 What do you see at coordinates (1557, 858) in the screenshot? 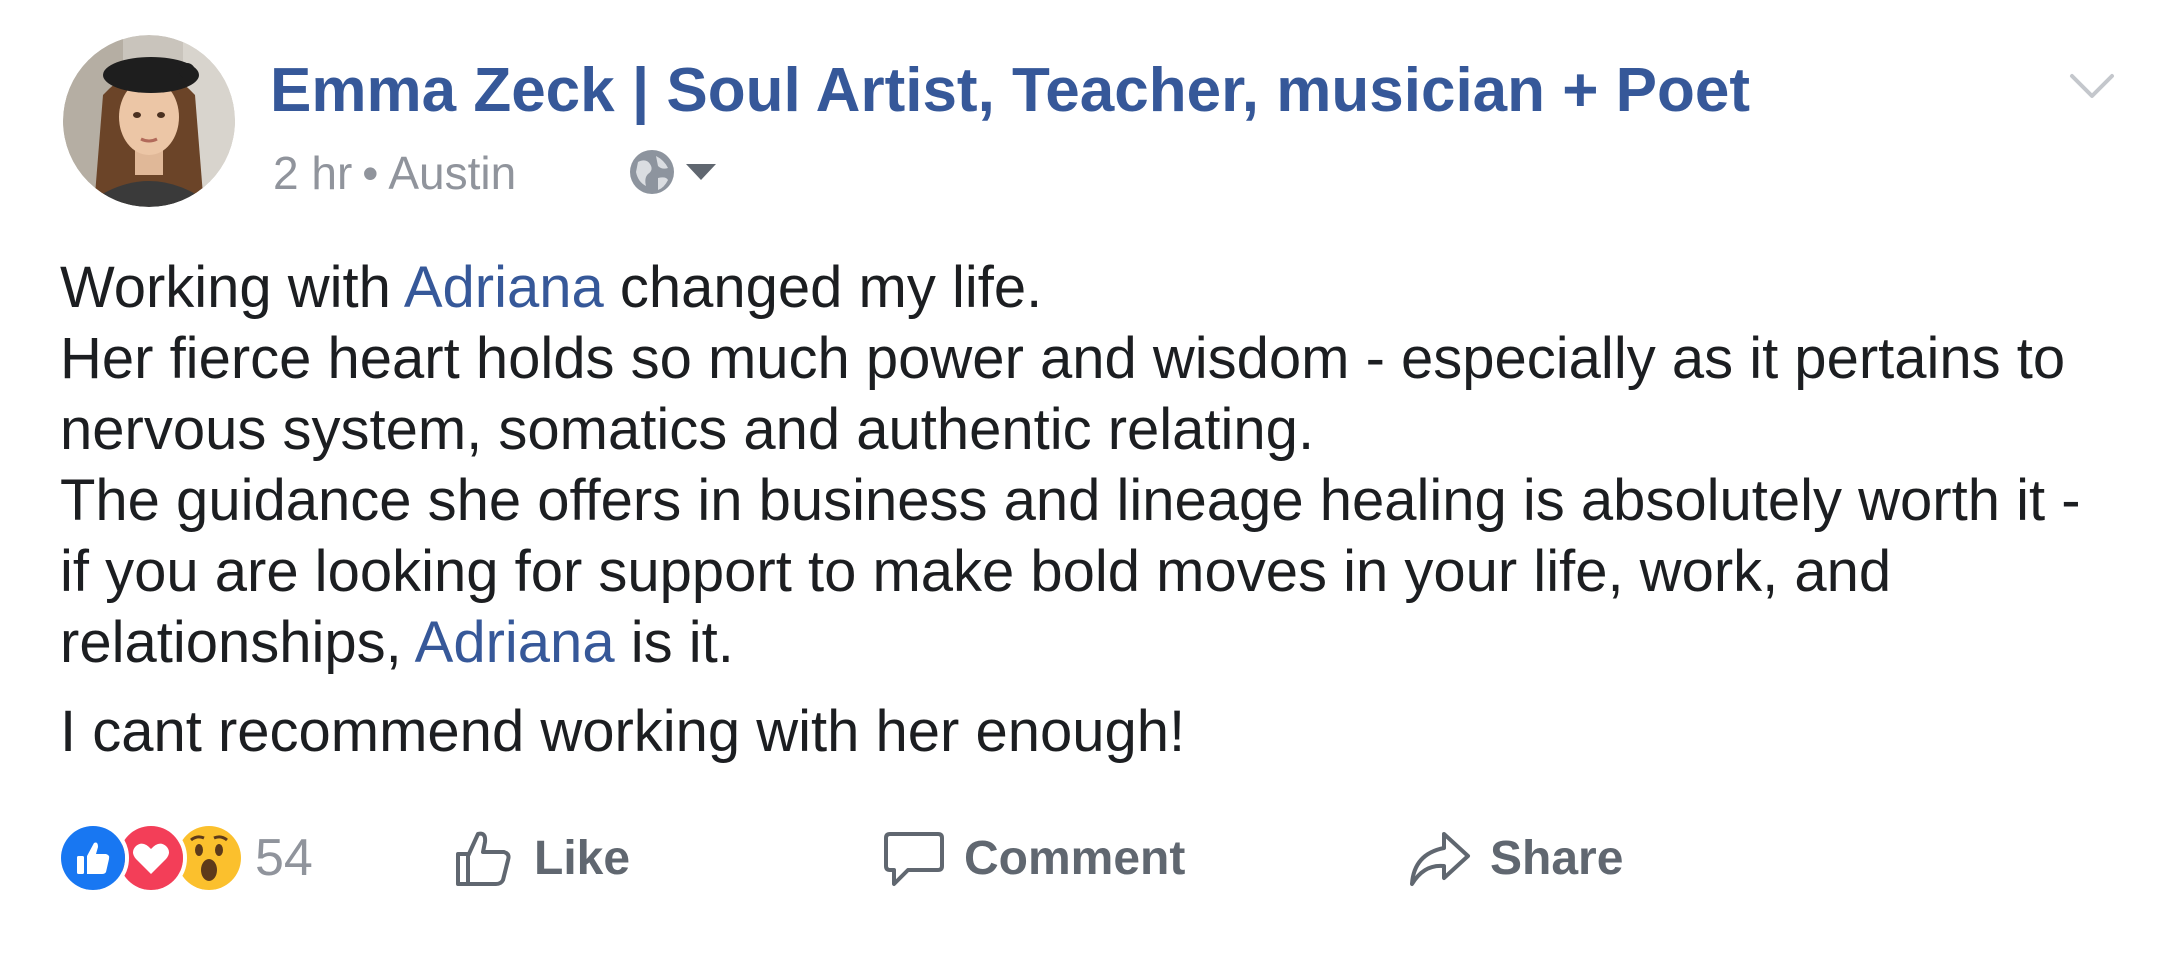
I see `share-label: Share` at bounding box center [1557, 858].